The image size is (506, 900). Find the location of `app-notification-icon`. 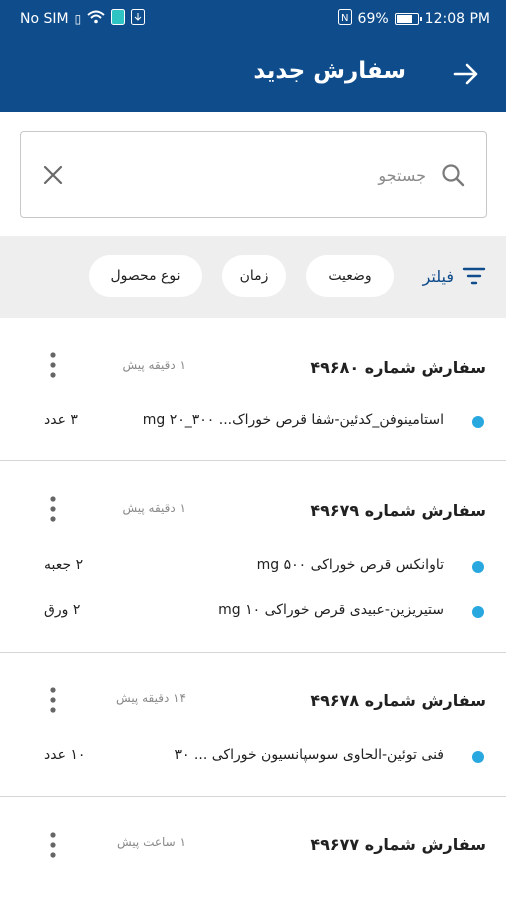

app-notification-icon is located at coordinates (118, 19).